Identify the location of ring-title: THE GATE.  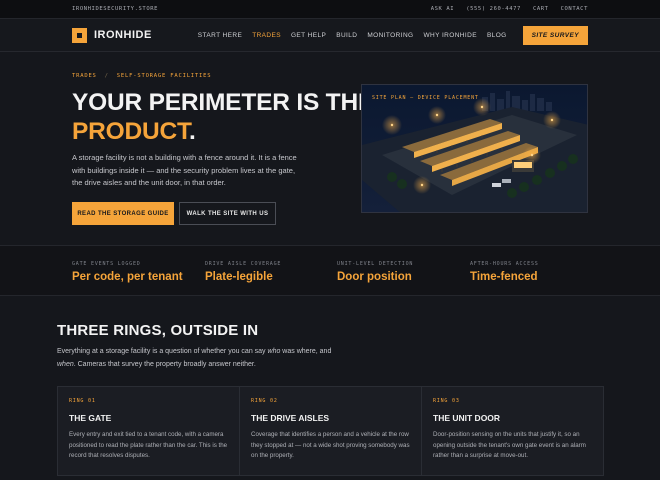
(90, 418).